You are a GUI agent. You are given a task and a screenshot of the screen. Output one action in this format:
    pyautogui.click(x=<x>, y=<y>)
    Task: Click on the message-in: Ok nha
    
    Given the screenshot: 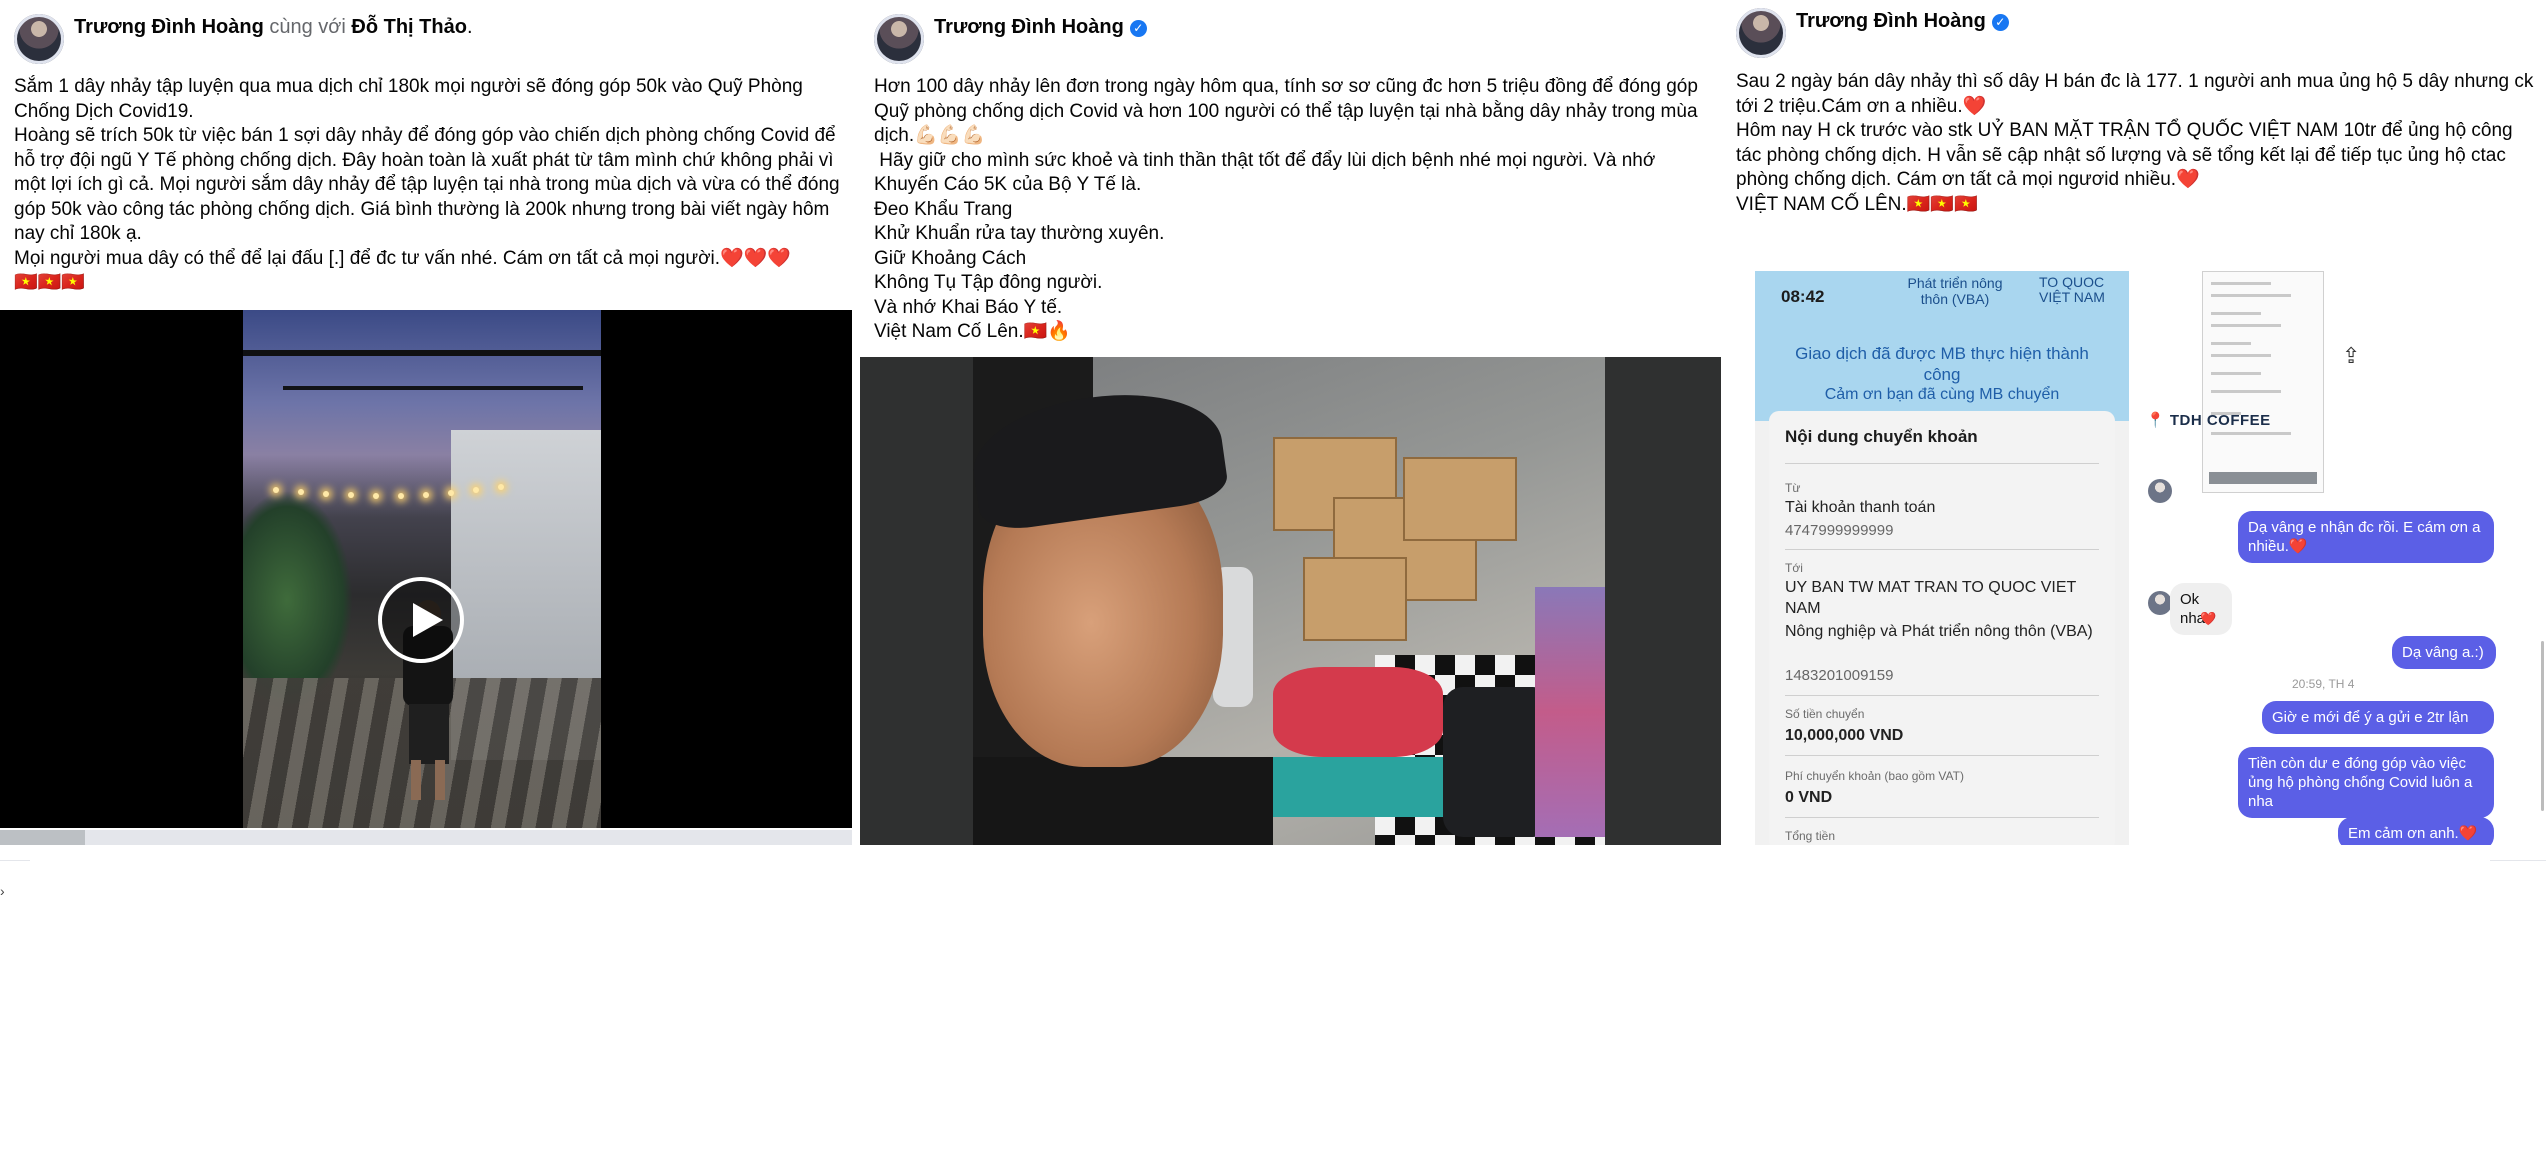 What is the action you would take?
    pyautogui.click(x=2201, y=609)
    